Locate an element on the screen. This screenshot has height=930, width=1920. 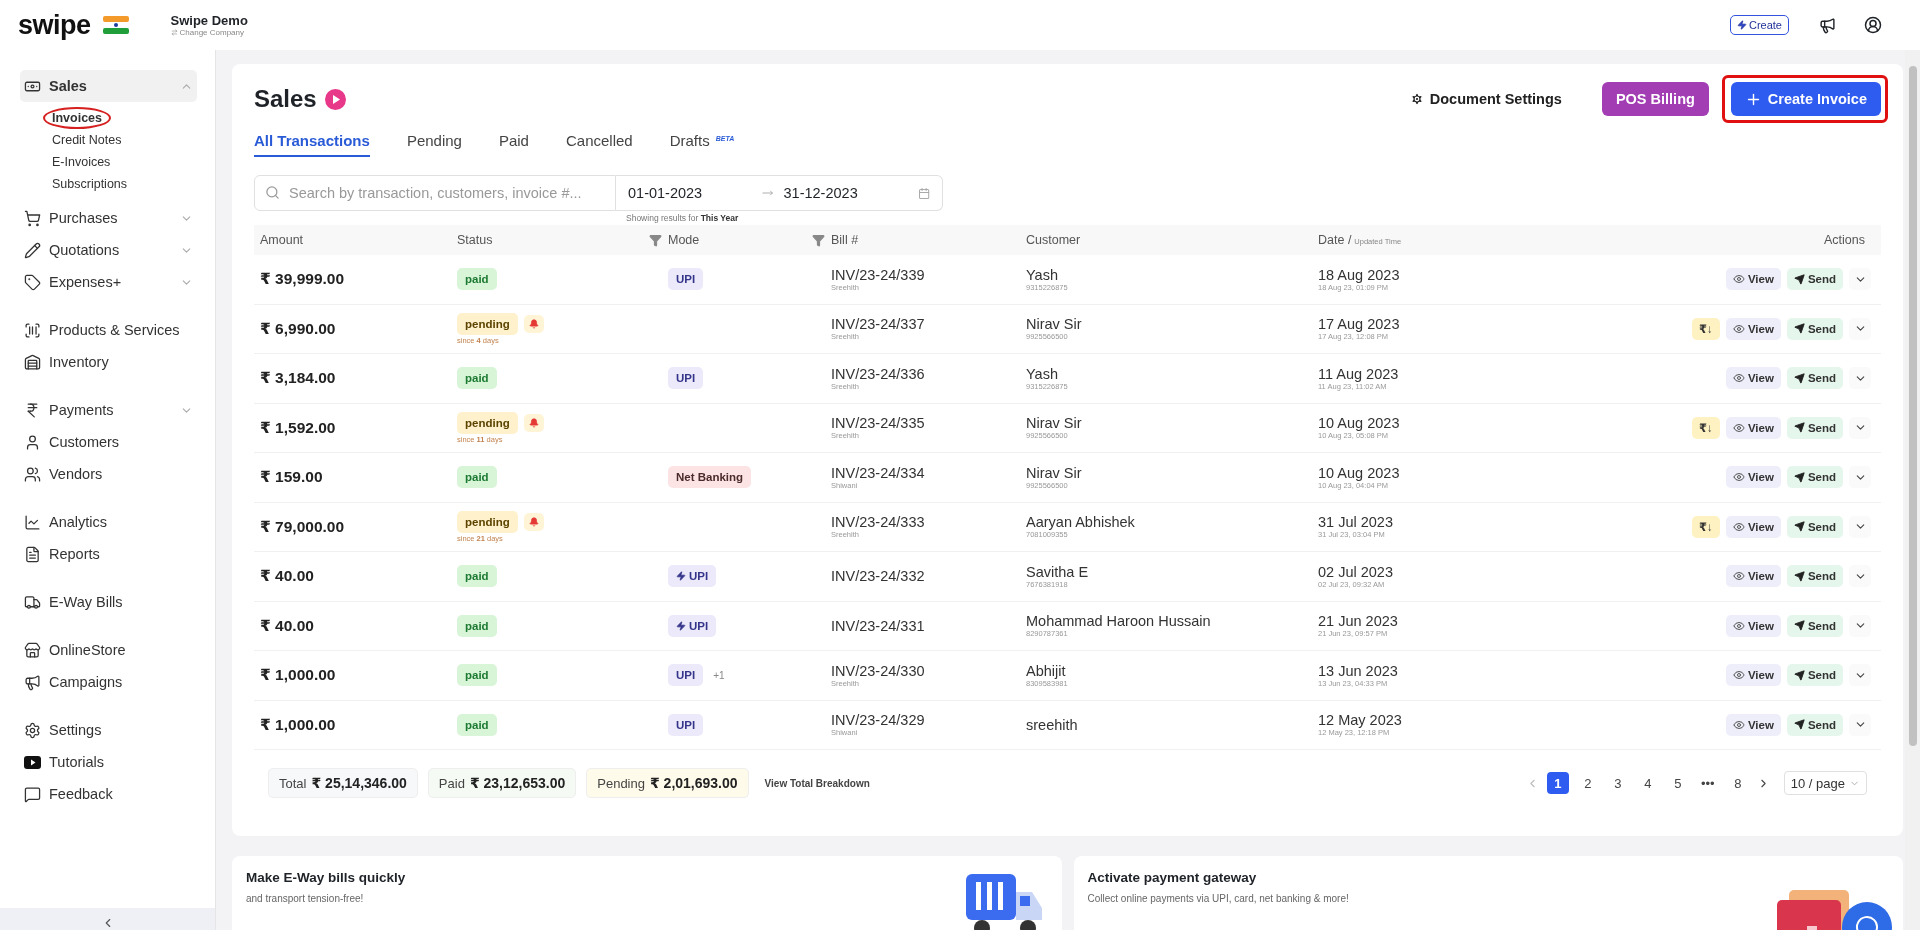
sidebar-item: Campaigns is located at coordinates (108, 682).